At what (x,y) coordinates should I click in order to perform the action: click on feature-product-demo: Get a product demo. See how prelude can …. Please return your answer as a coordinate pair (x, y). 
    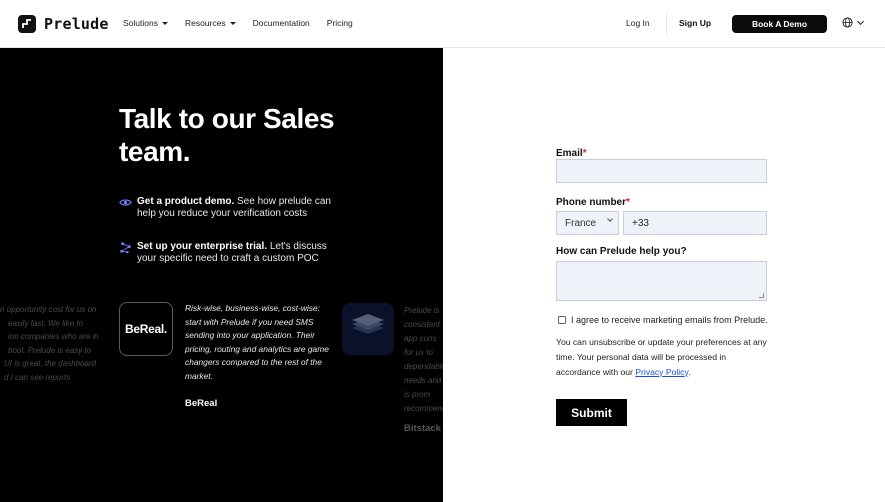
    Looking at the image, I should click on (229, 207).